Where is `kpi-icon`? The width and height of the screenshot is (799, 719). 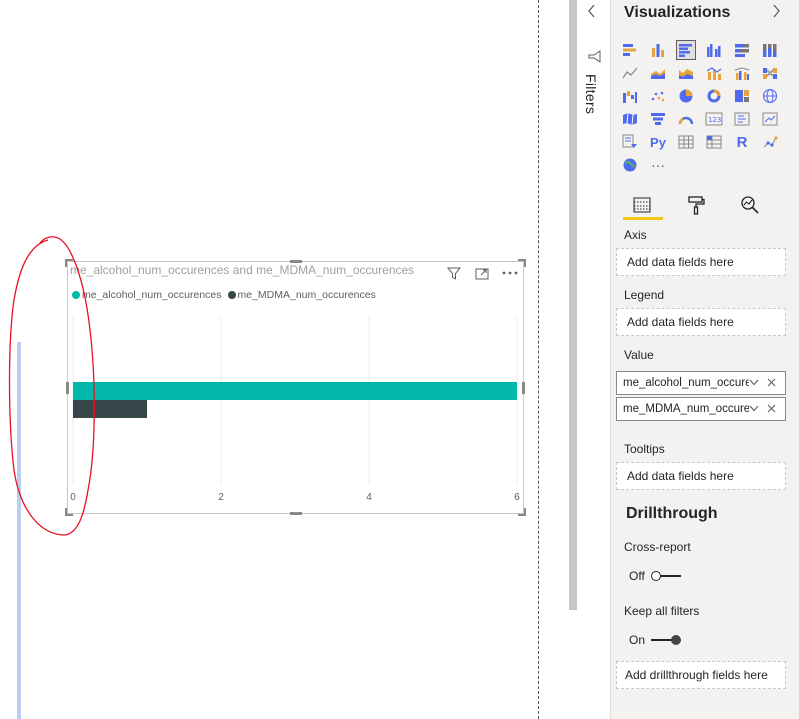
kpi-icon is located at coordinates (770, 119).